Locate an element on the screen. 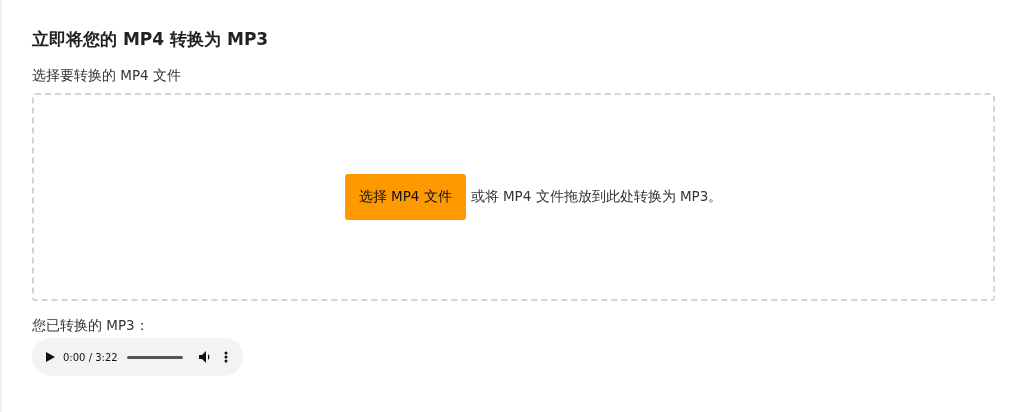 The image size is (1024, 412). more-options-icon is located at coordinates (225, 357).